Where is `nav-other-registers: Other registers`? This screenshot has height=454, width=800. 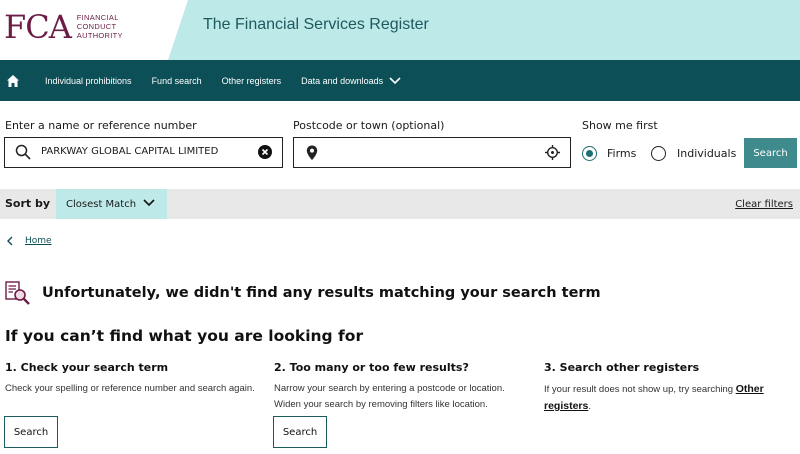
nav-other-registers: Other registers is located at coordinates (252, 81).